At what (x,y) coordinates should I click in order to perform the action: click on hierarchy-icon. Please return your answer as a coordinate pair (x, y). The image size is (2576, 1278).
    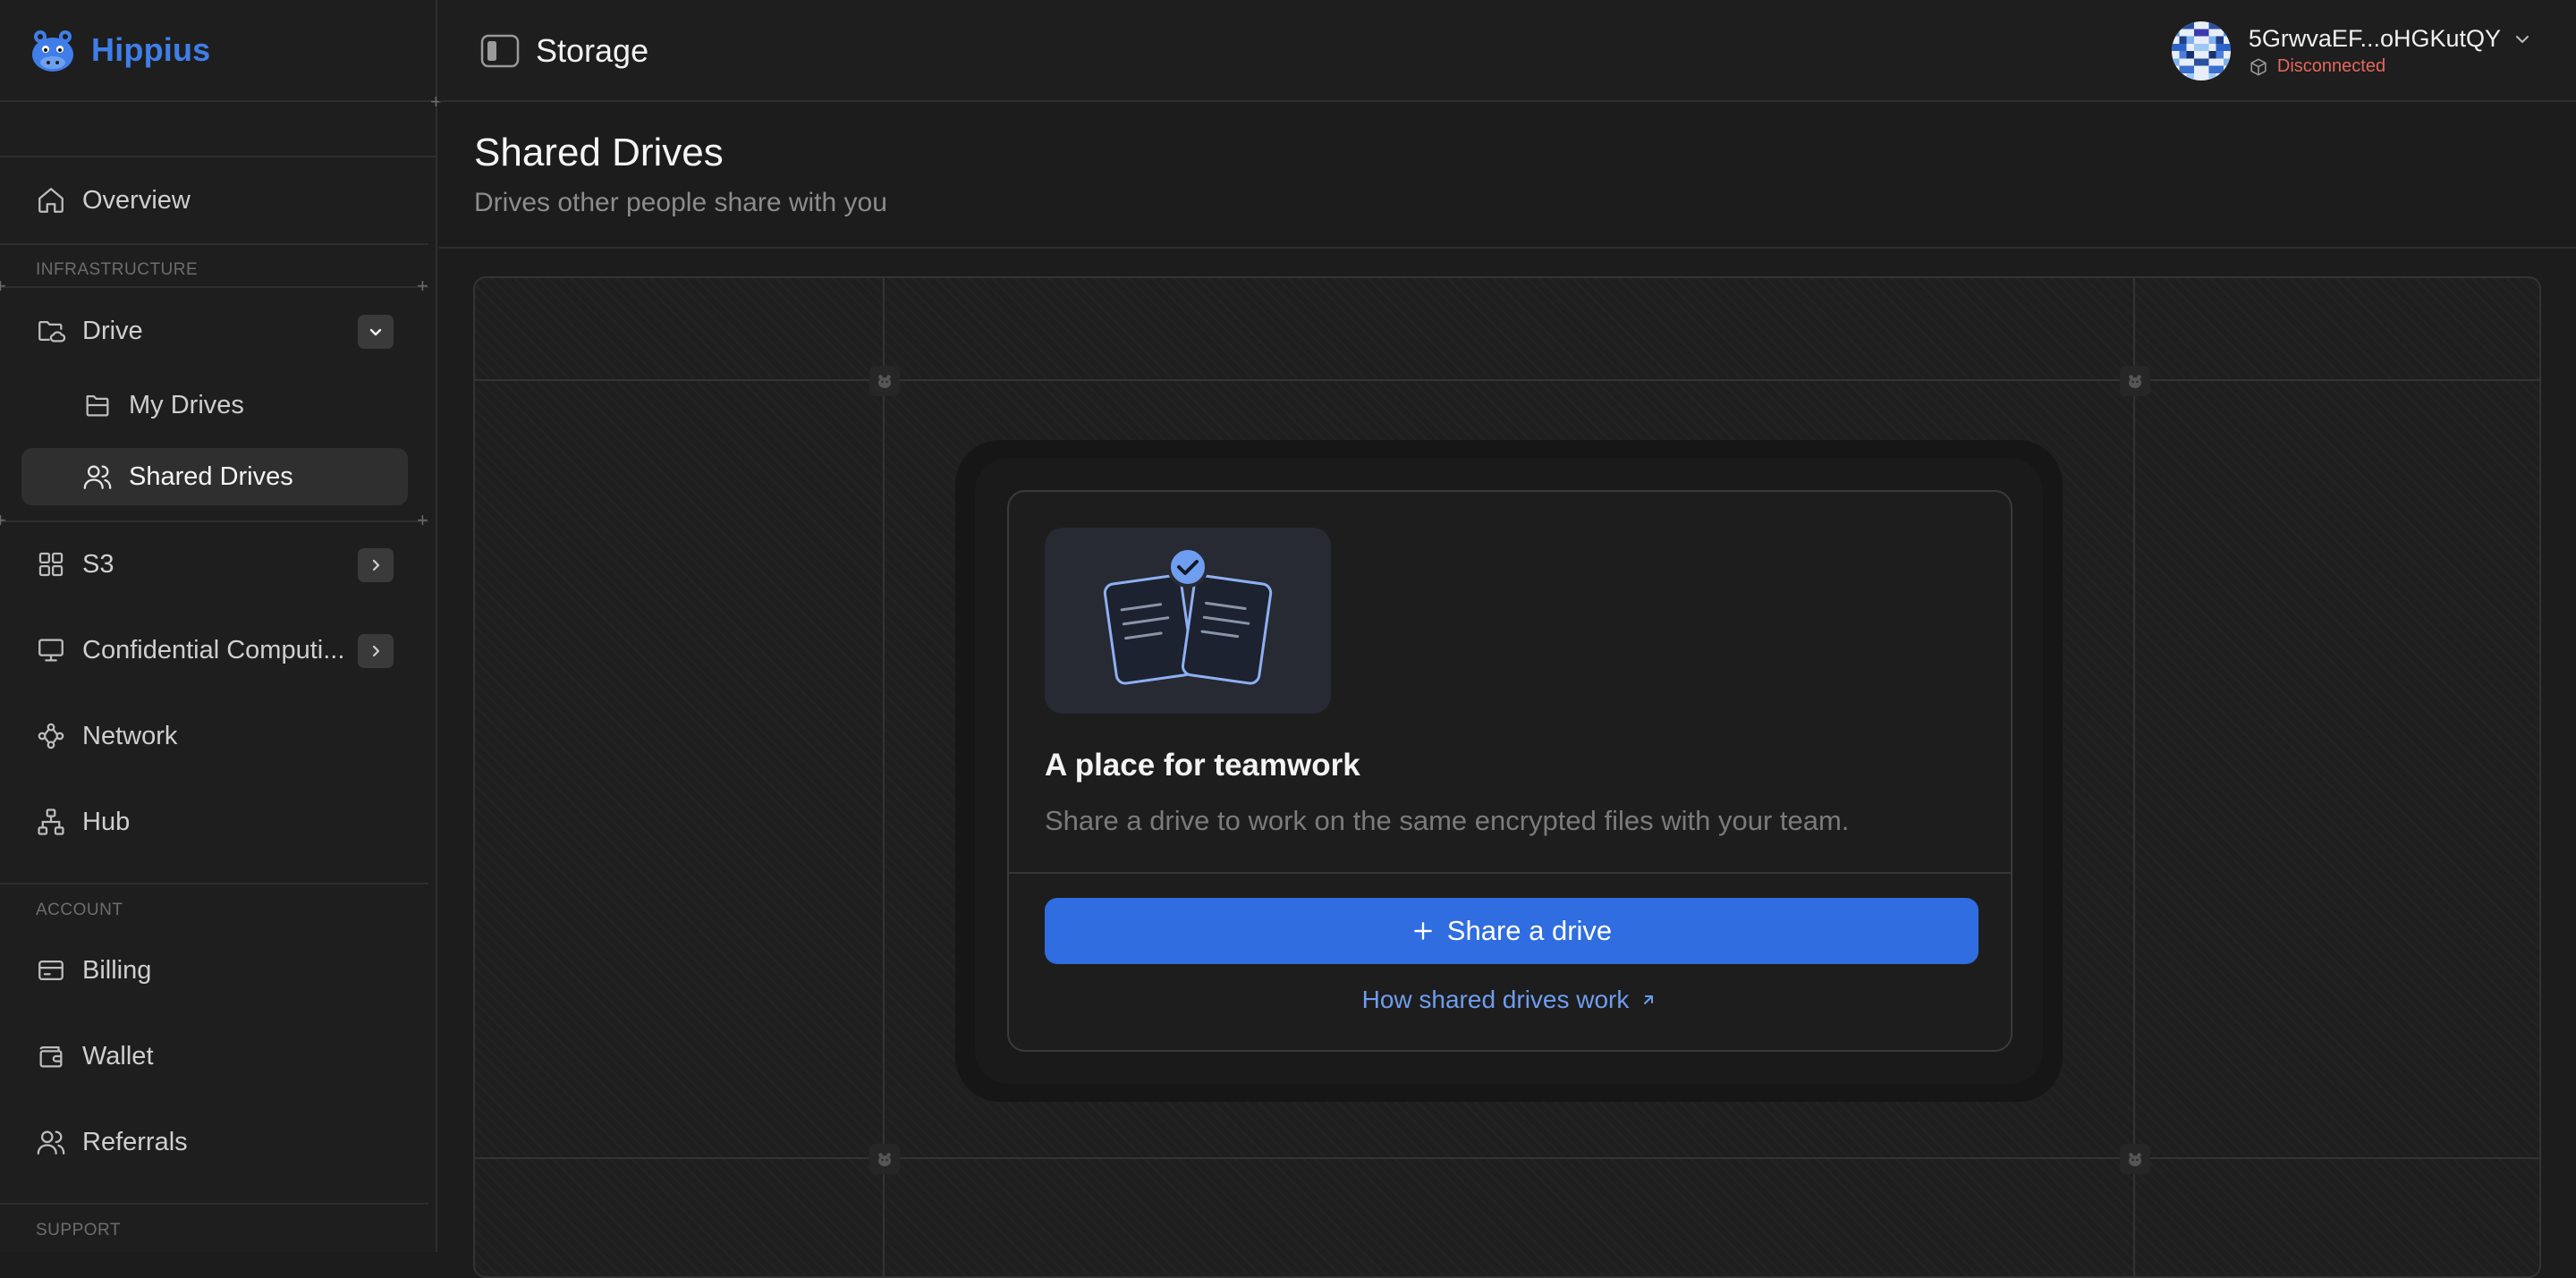
    Looking at the image, I should click on (51, 822).